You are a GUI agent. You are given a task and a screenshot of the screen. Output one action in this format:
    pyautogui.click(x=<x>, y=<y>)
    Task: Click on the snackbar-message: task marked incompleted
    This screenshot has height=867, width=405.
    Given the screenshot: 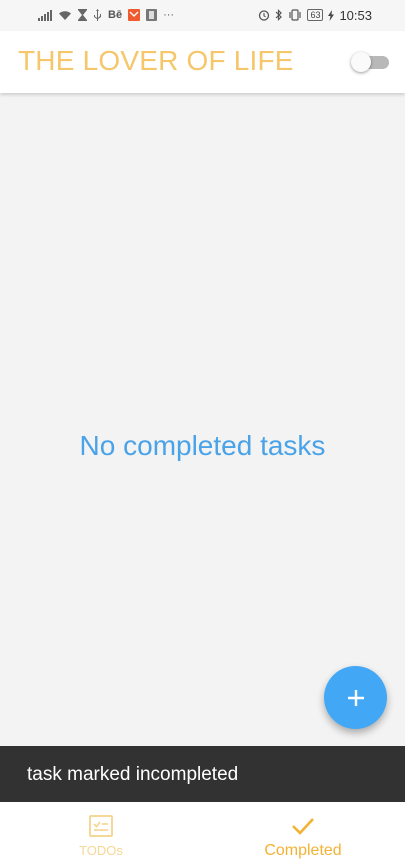 What is the action you would take?
    pyautogui.click(x=133, y=774)
    